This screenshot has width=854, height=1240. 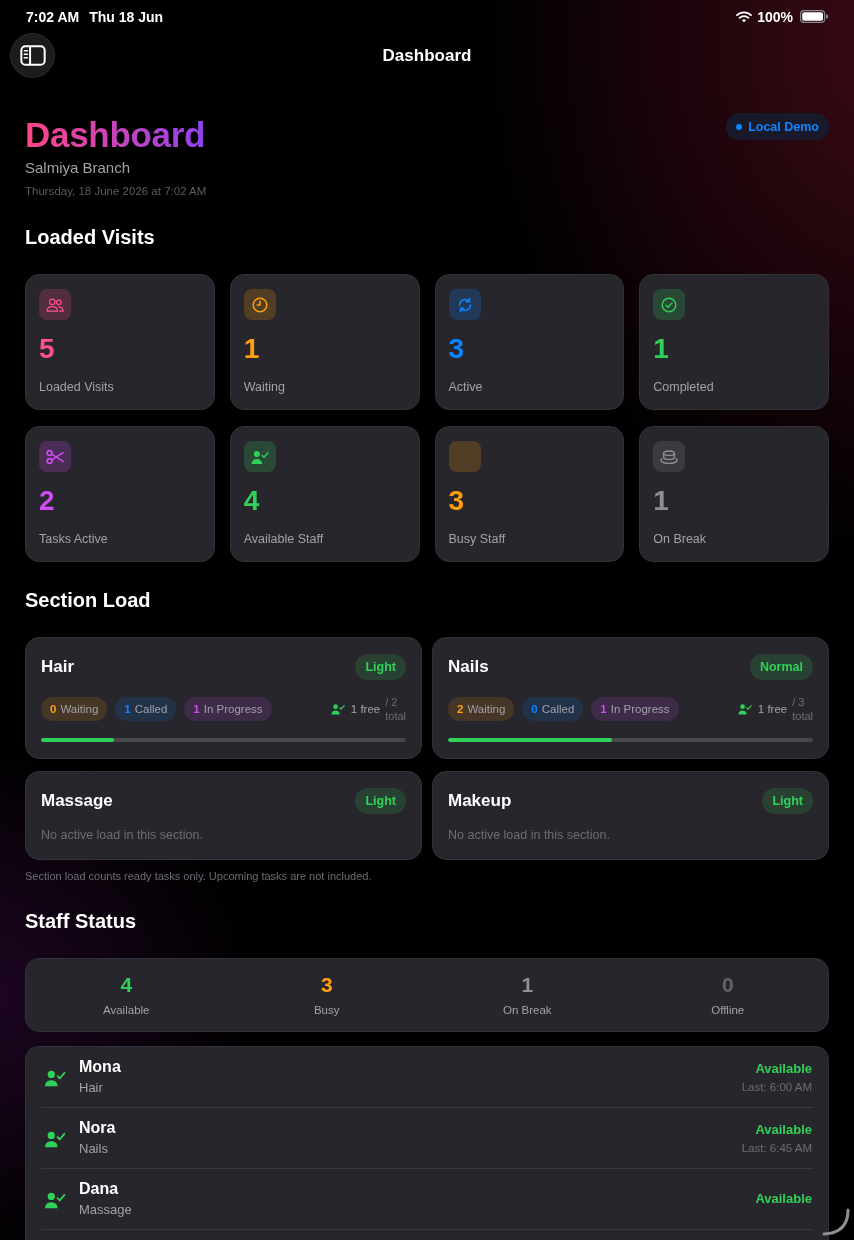 What do you see at coordinates (728, 1010) in the screenshot?
I see `summary-label: Offline` at bounding box center [728, 1010].